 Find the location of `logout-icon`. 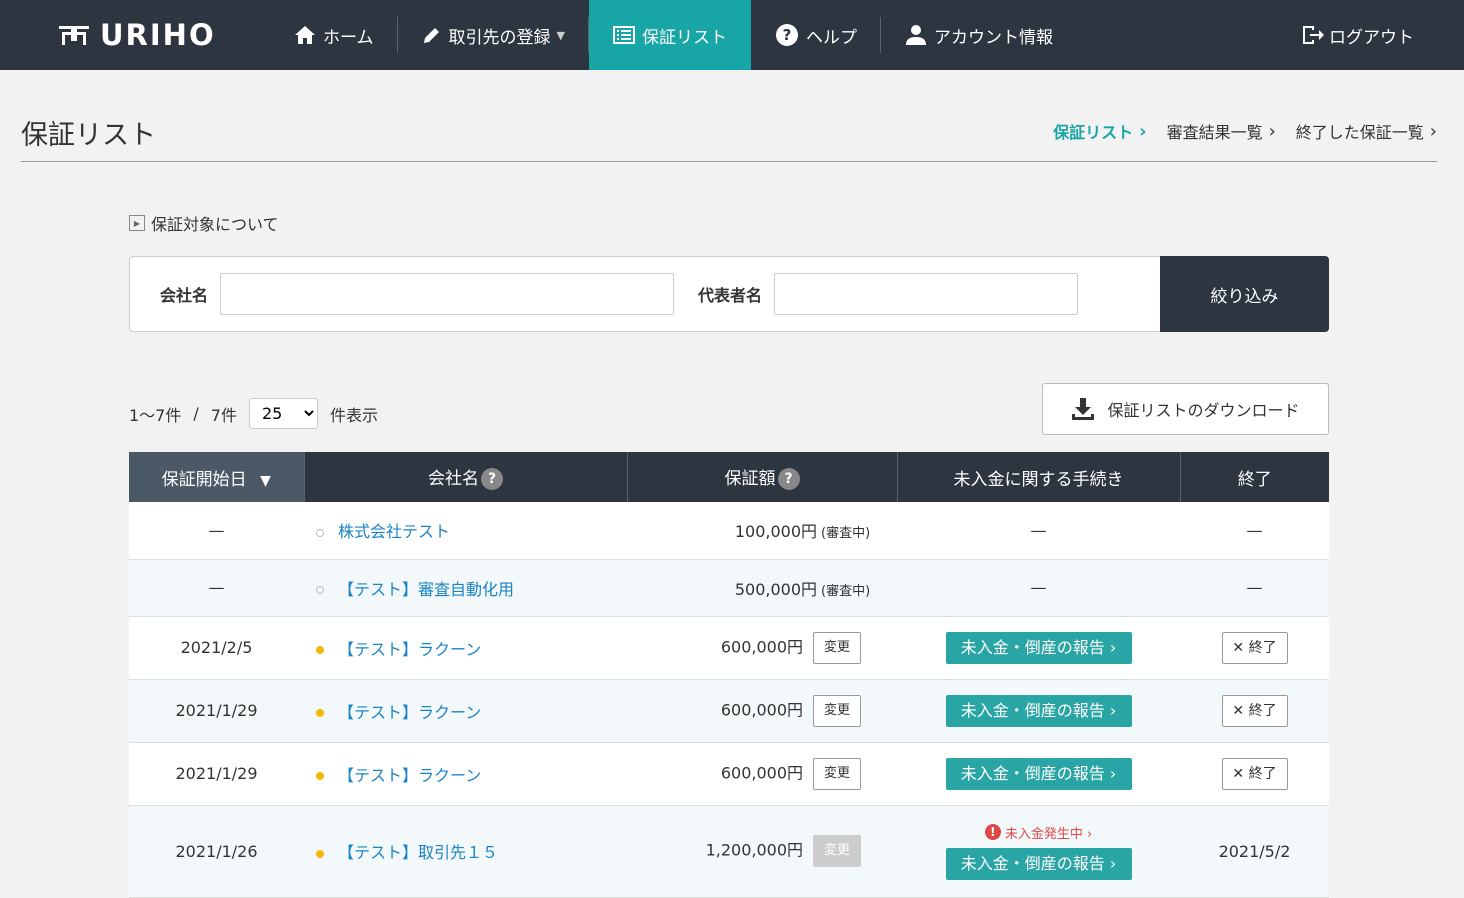

logout-icon is located at coordinates (1313, 35).